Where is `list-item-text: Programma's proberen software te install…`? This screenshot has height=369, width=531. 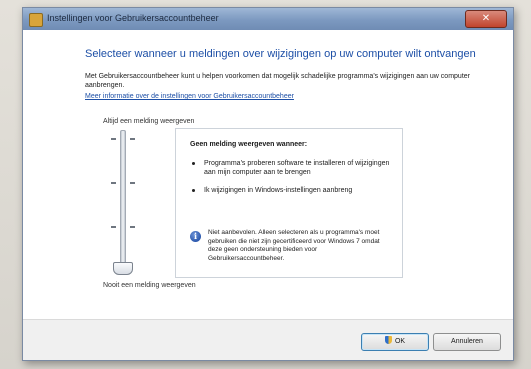 list-item-text: Programma's proberen software te install… is located at coordinates (297, 168).